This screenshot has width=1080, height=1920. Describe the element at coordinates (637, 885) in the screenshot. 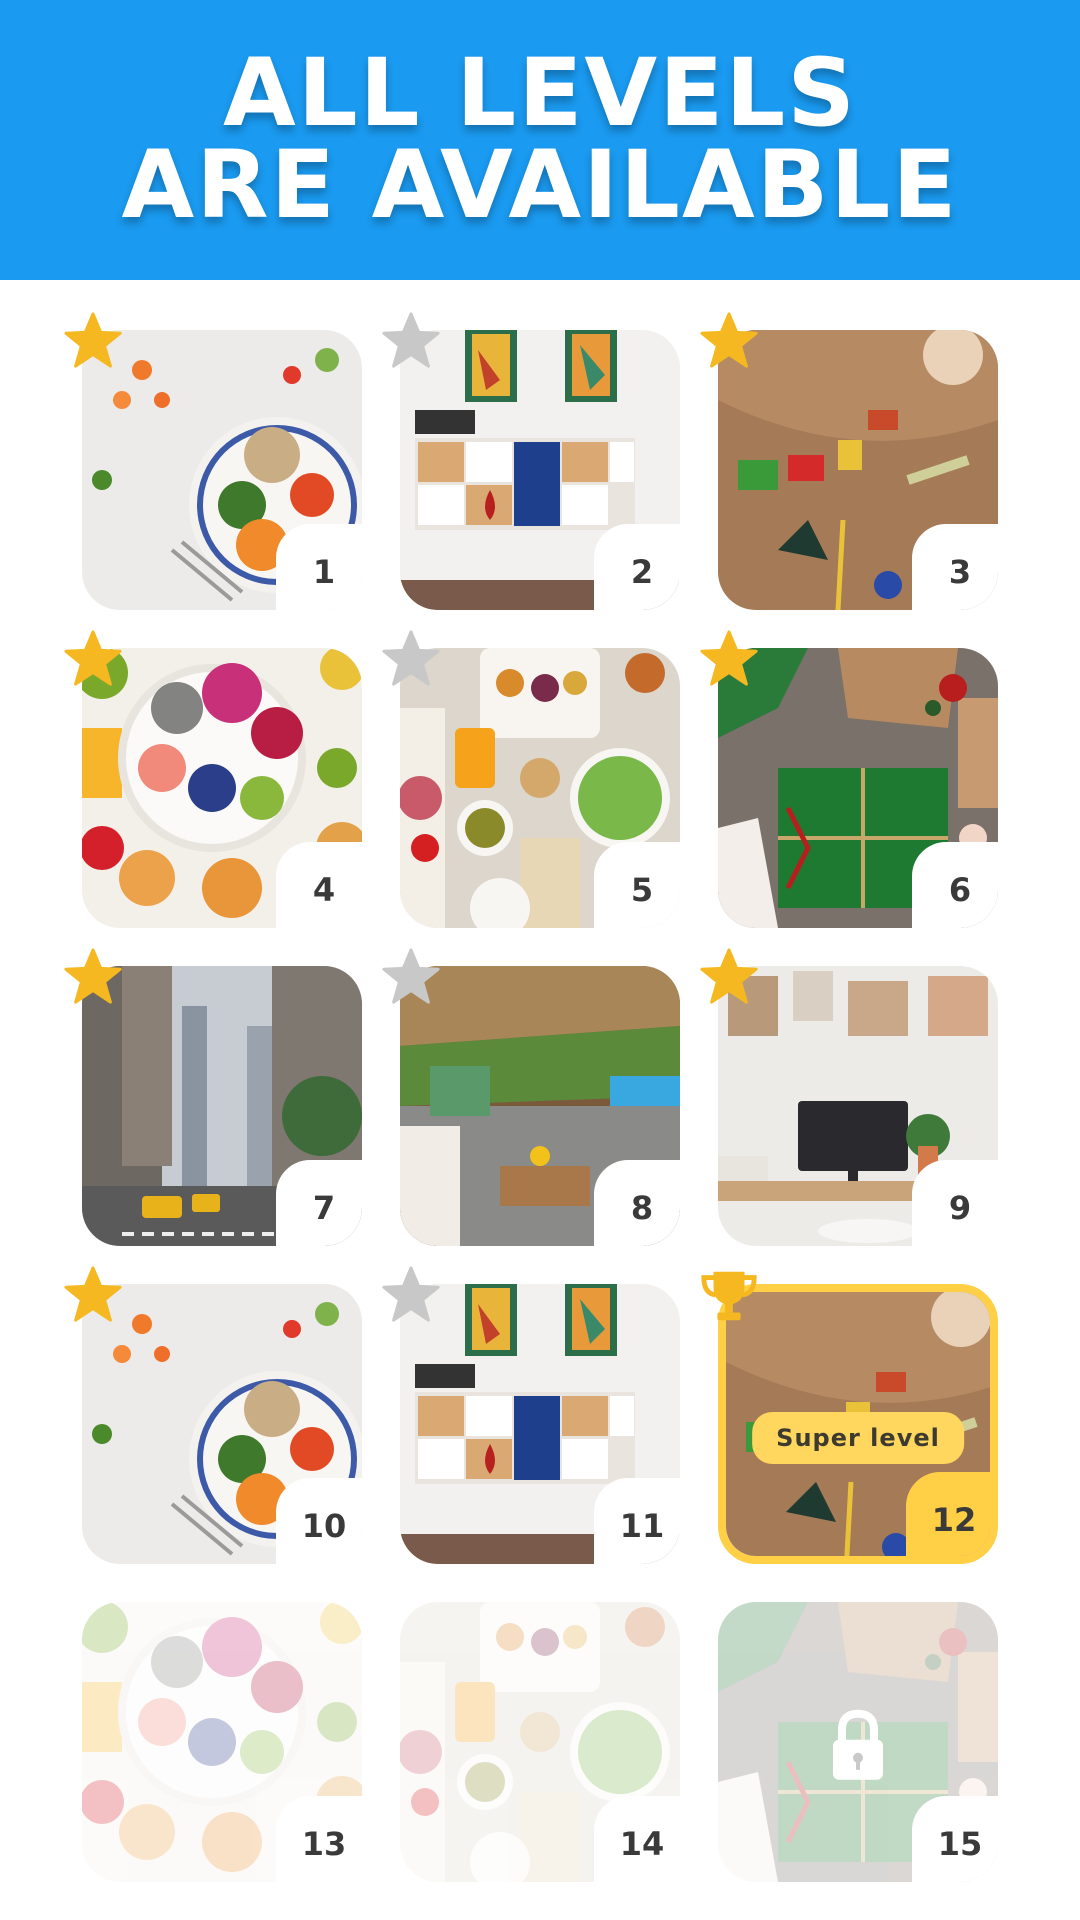

I see `level-number: 5` at that location.